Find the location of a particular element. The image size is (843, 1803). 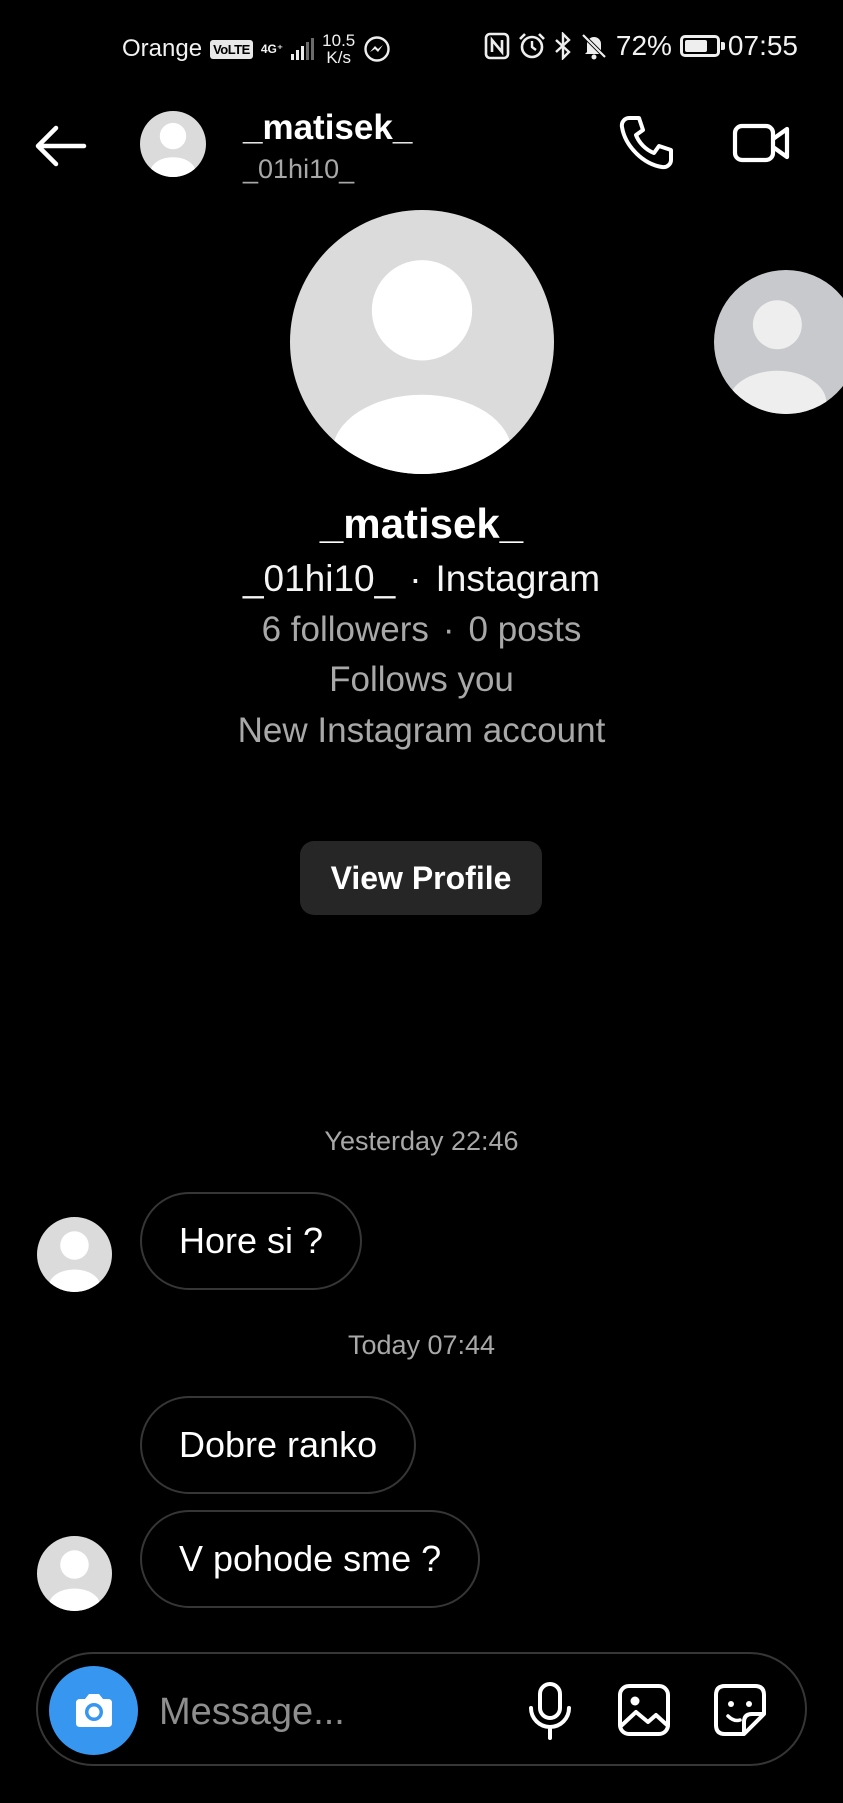

network-speed: 10.5 K/s is located at coordinates (338, 49).